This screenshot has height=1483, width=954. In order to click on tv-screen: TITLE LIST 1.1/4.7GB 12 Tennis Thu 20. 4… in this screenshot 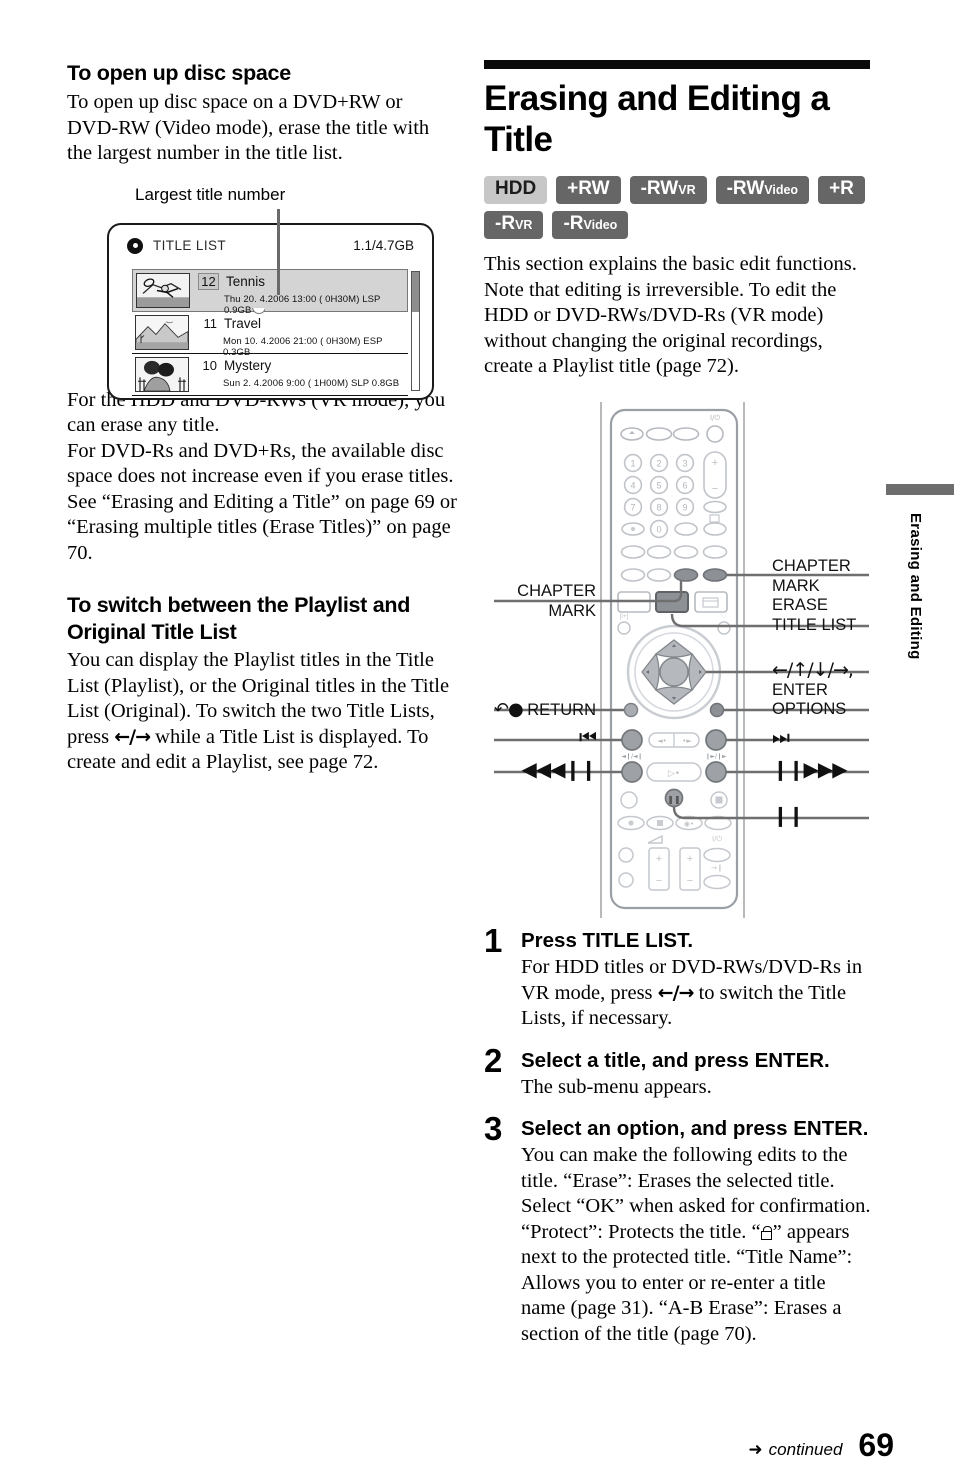, I will do `click(270, 311)`.